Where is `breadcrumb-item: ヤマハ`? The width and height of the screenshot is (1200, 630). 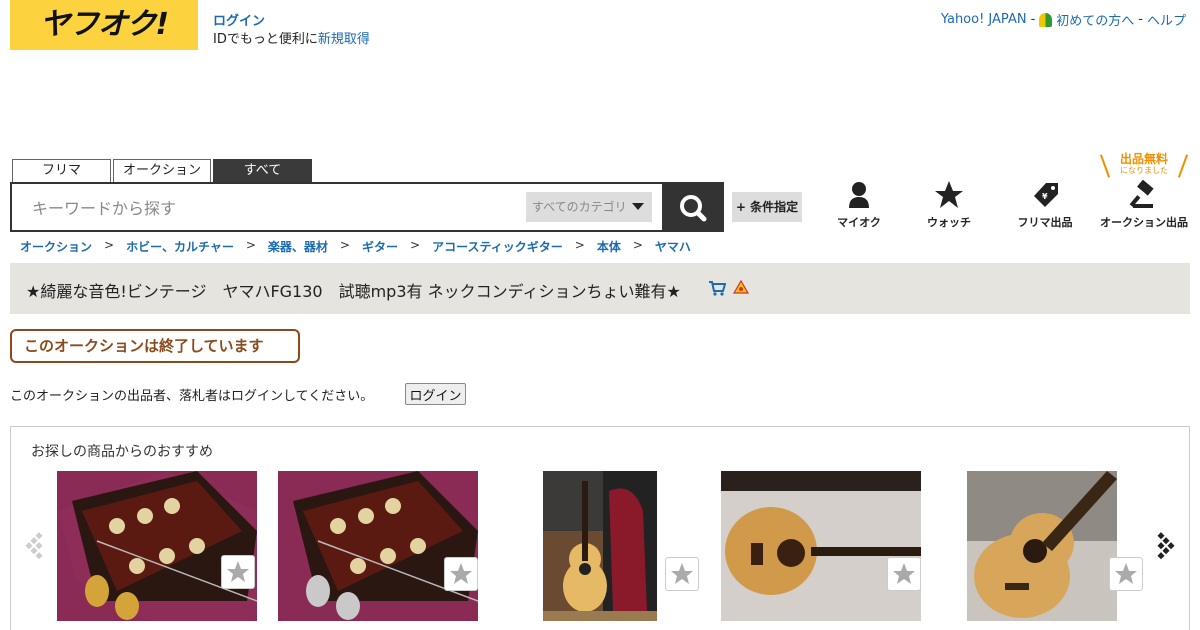
breadcrumb-item: ヤマハ is located at coordinates (673, 246).